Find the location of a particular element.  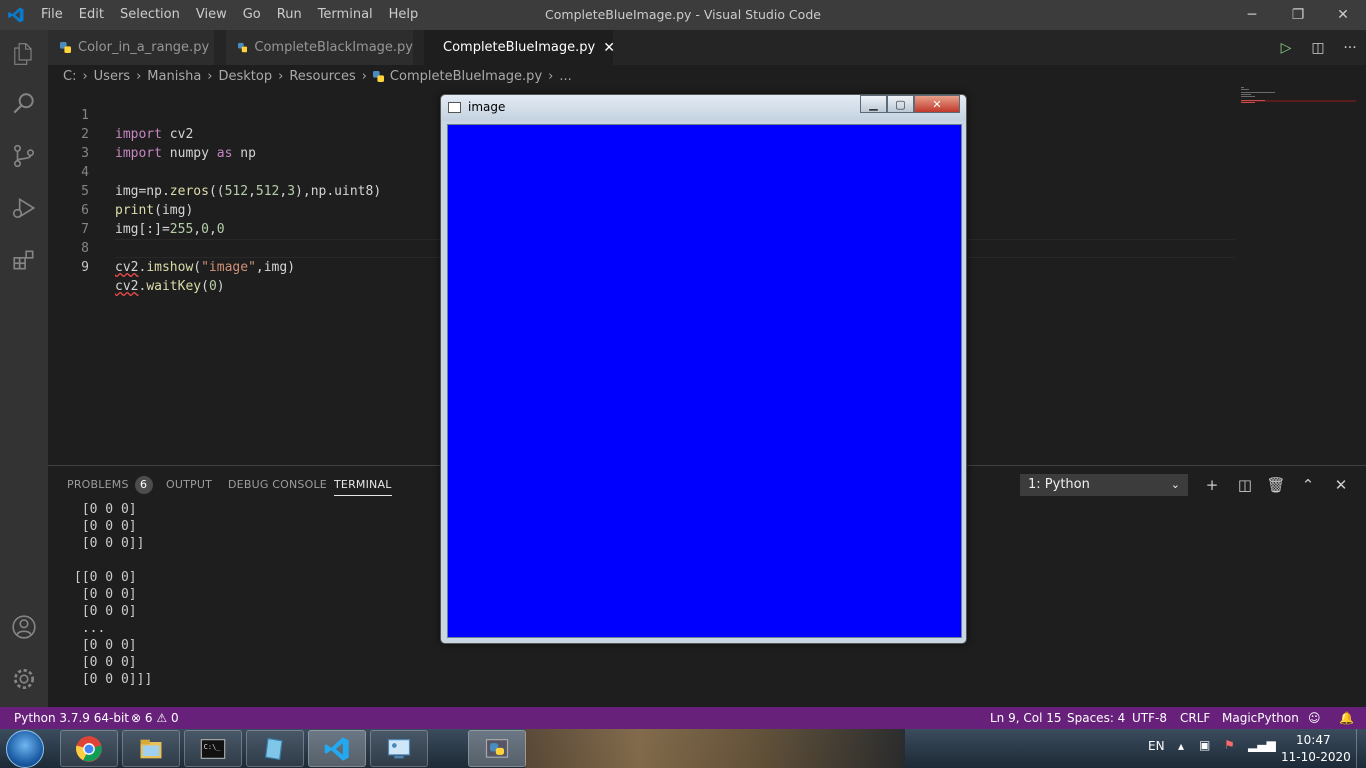

breadcrumb-resources: Resources is located at coordinates (322, 76).